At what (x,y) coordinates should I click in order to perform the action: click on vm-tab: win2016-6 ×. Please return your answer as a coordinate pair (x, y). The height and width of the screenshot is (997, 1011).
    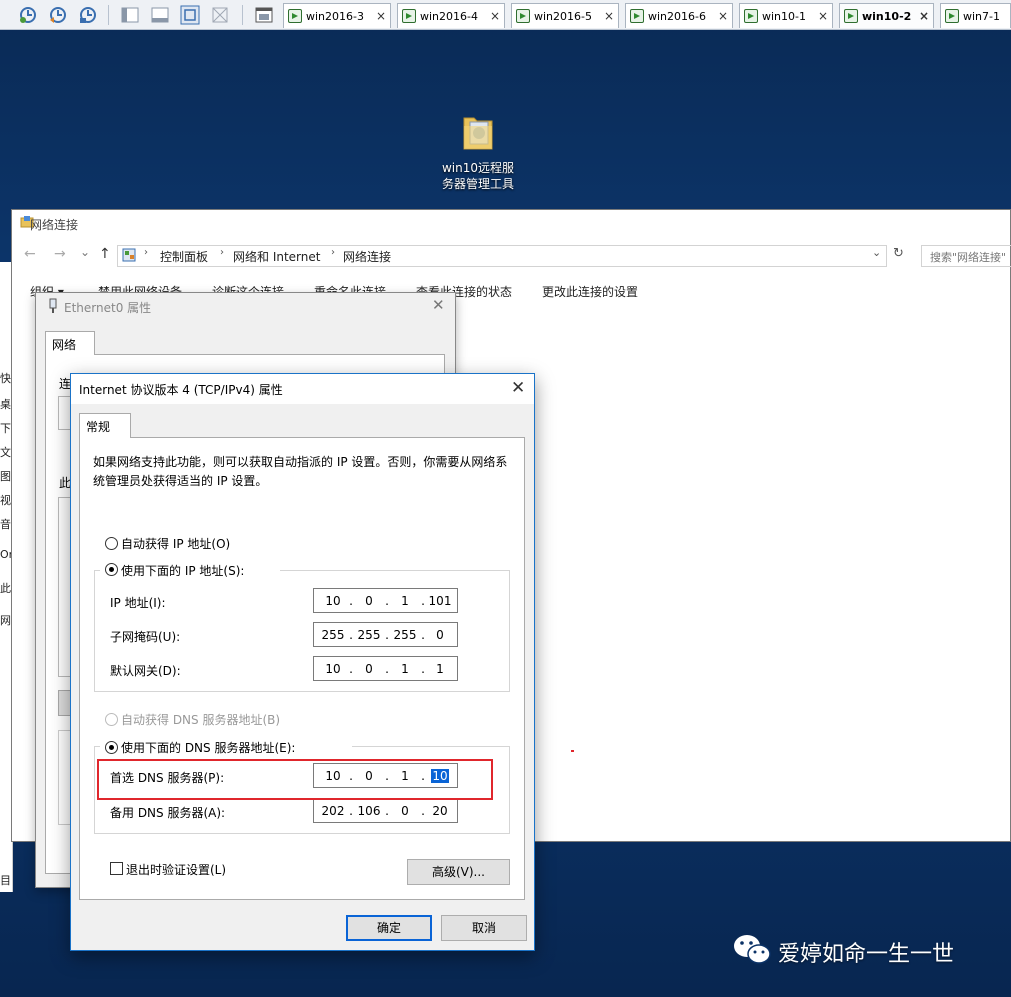
    Looking at the image, I should click on (679, 15).